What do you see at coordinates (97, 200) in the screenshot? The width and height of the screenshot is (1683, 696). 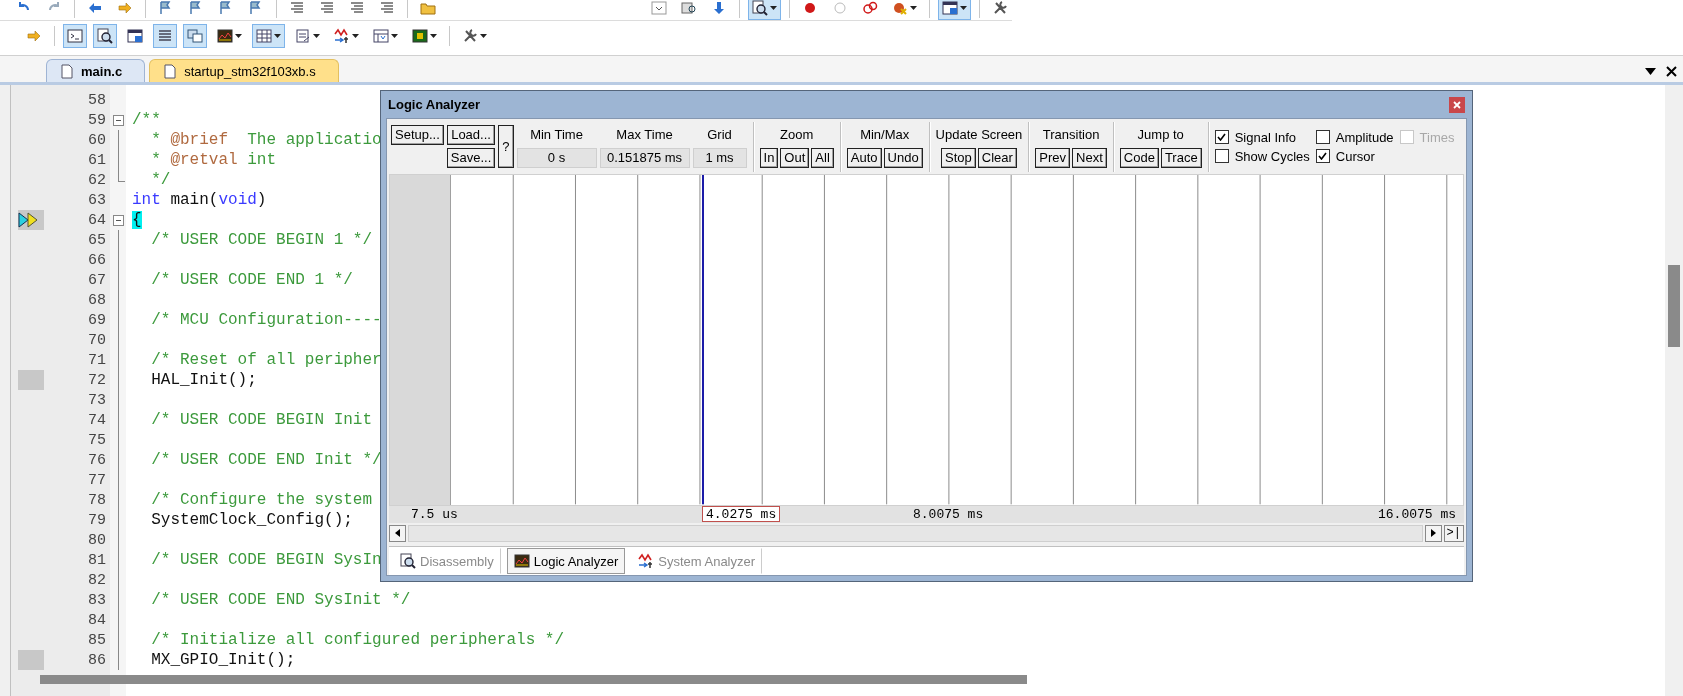 I see `line-number: 63` at bounding box center [97, 200].